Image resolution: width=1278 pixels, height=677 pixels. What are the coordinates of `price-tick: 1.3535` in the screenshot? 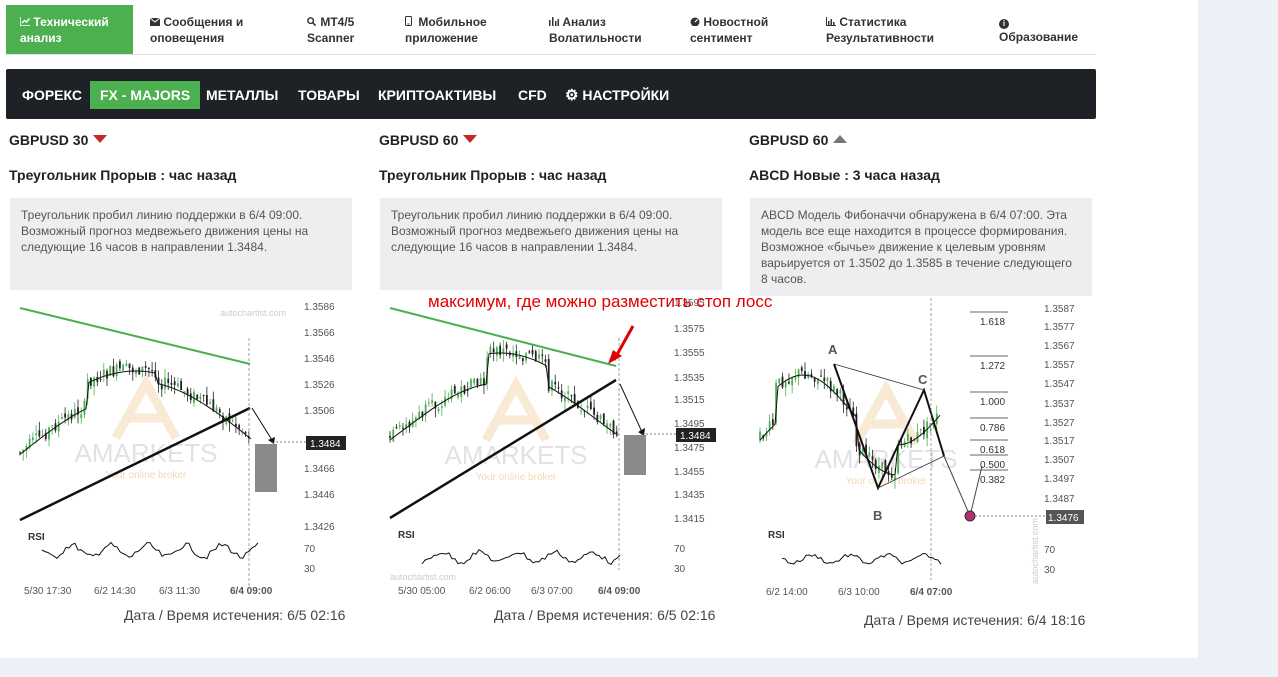 It's located at (689, 378).